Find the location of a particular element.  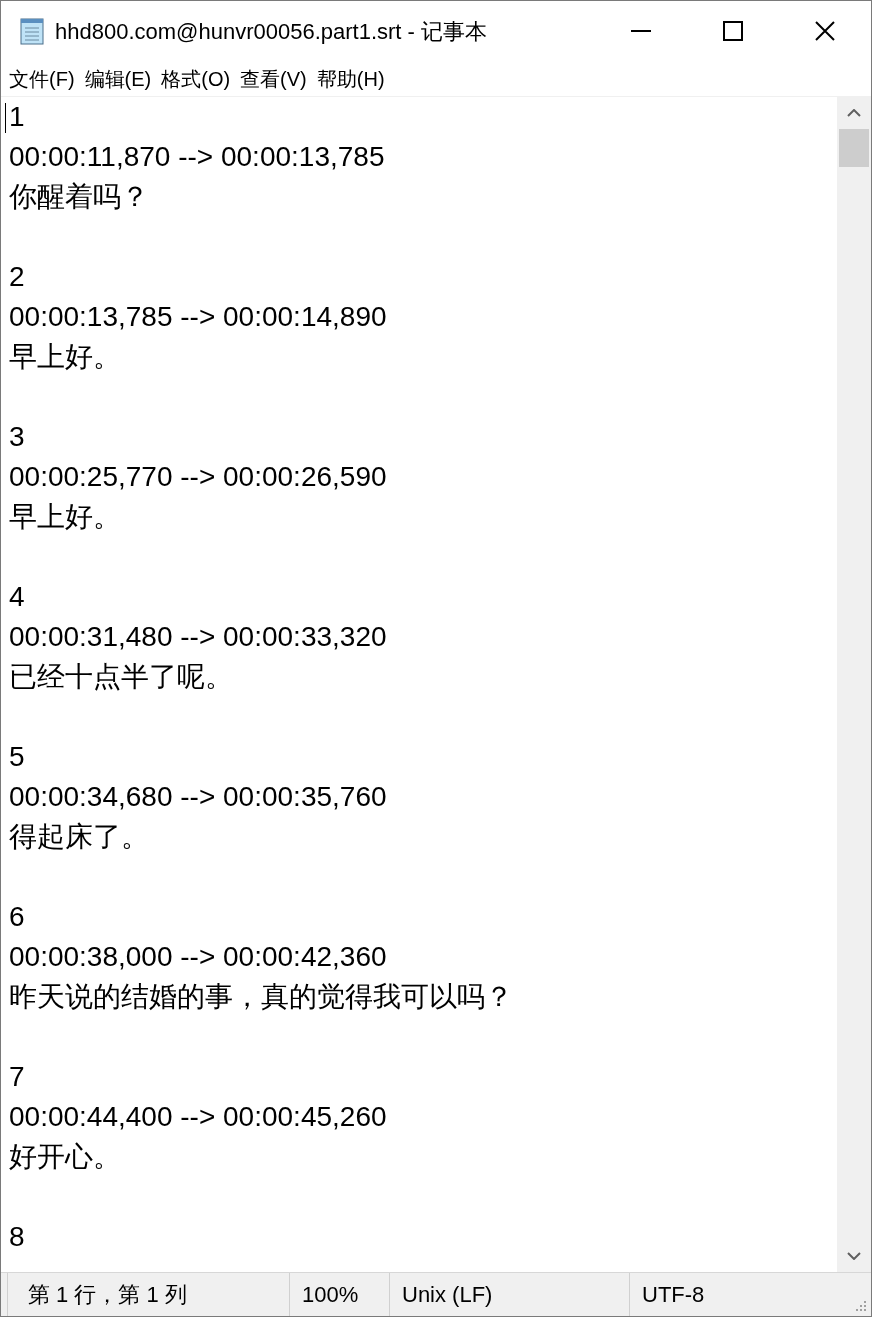

resize-grip-icon is located at coordinates (860, 1305).